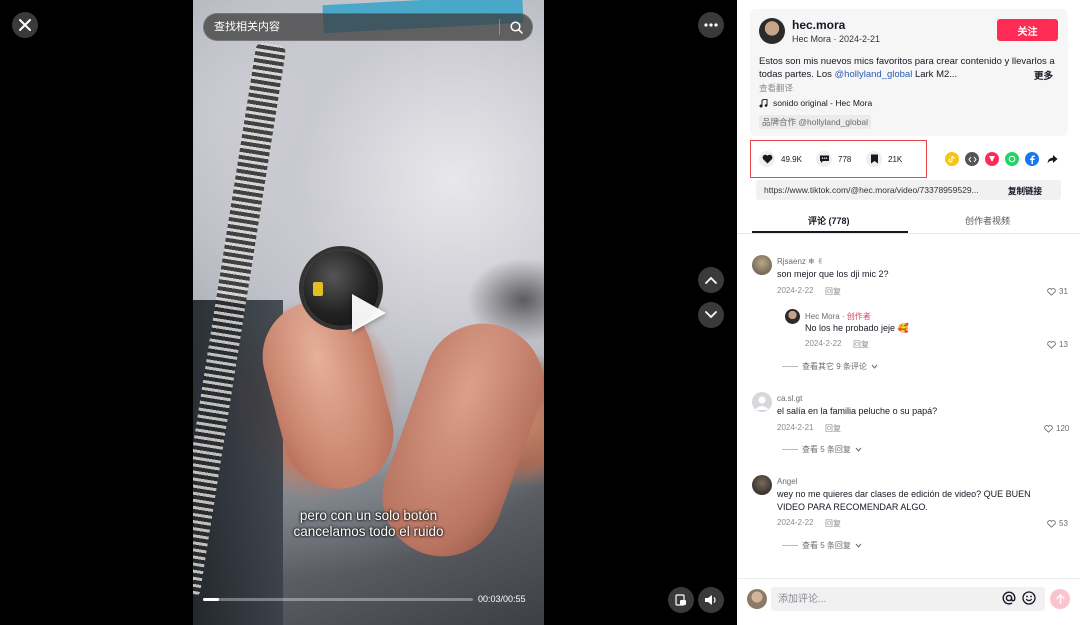 The image size is (1080, 625). I want to click on more-share-button, so click(1052, 159).